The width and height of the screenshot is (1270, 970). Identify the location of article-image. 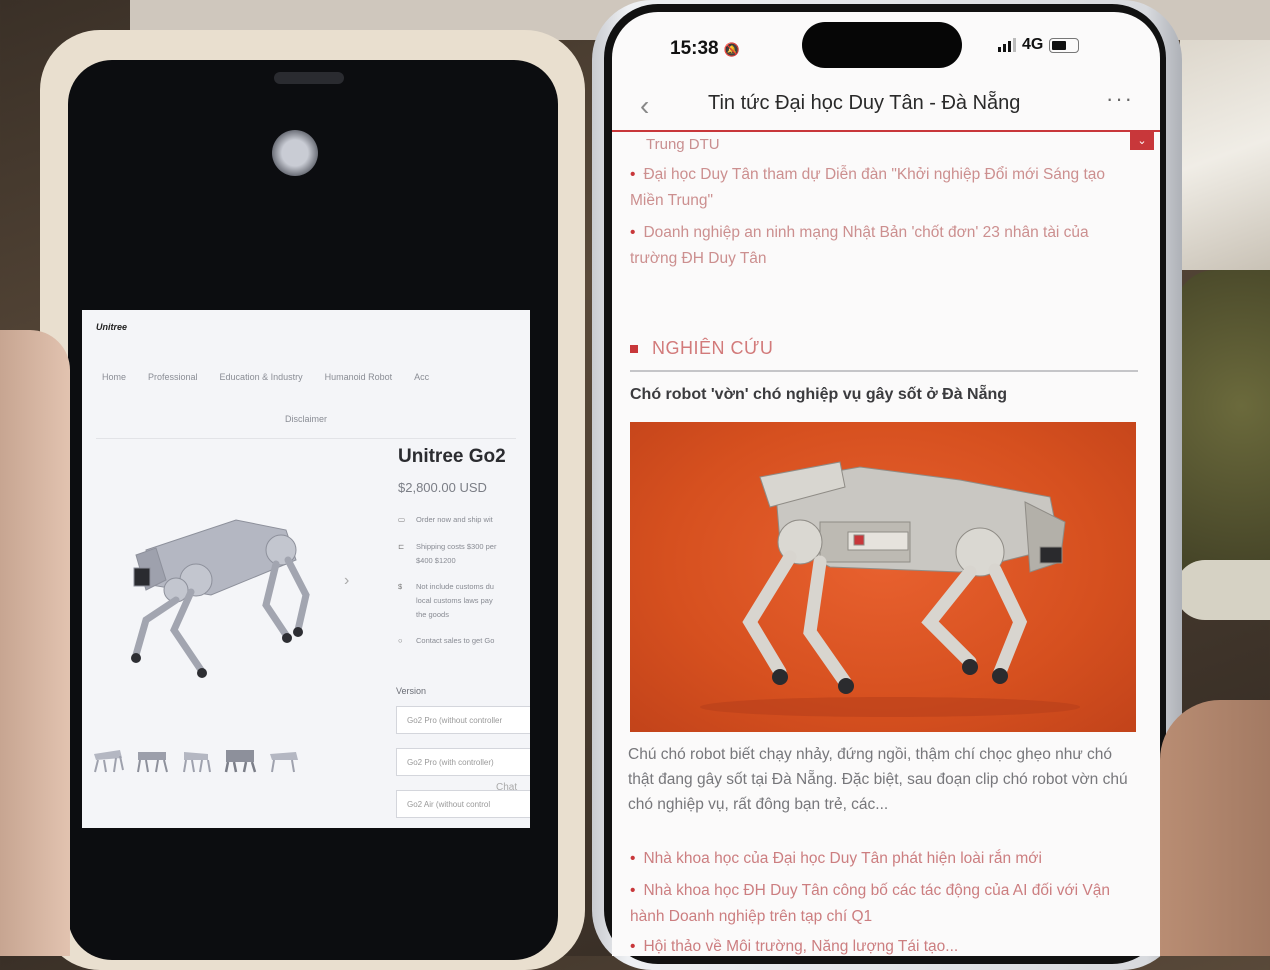
(883, 577).